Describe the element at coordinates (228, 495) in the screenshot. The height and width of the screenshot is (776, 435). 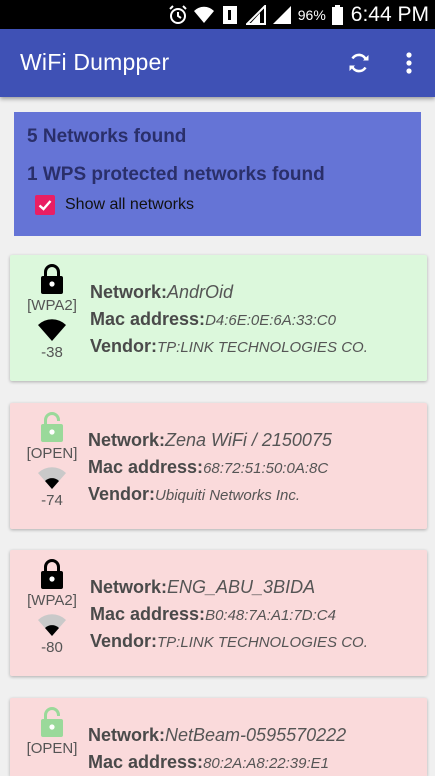
I see `vendor-name: Ubiquiti Networks Inc.` at that location.